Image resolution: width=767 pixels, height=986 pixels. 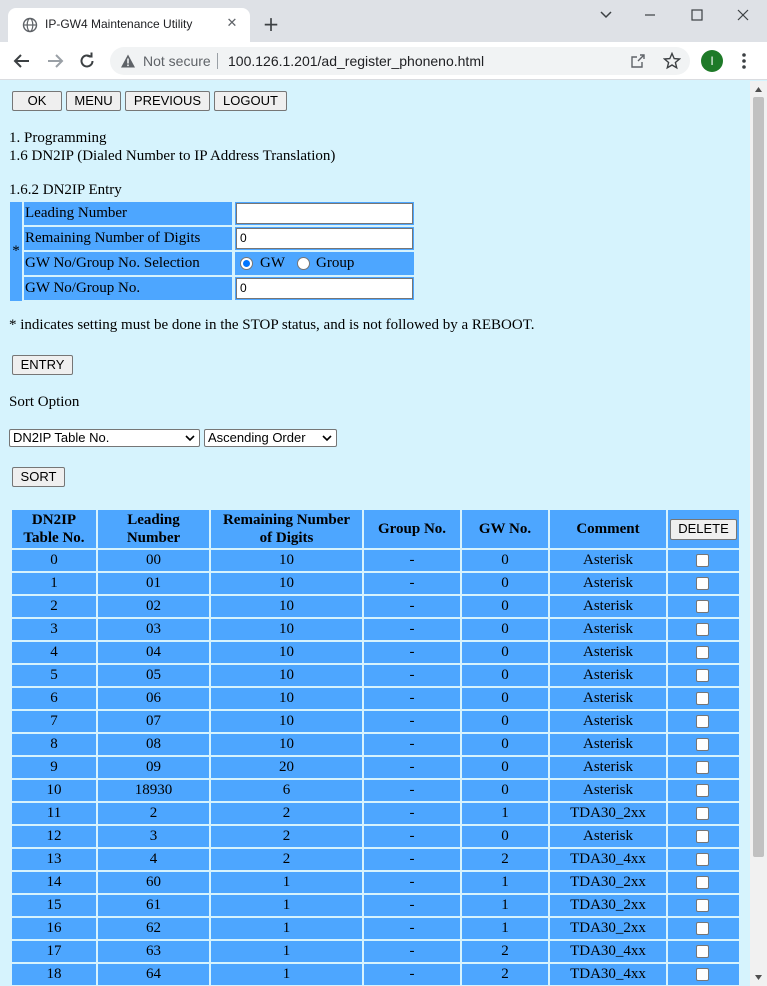 What do you see at coordinates (42, 365) in the screenshot?
I see `entry-button: ENTRY` at bounding box center [42, 365].